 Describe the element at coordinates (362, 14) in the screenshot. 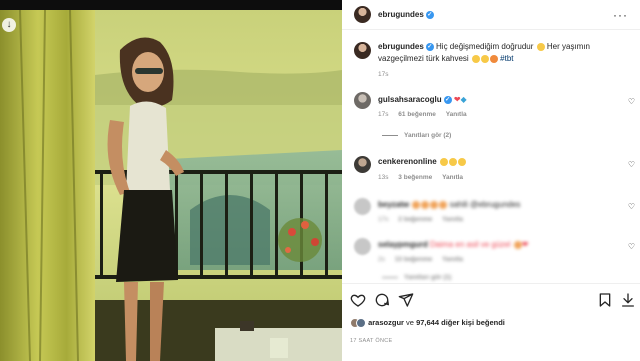

I see `avatar` at that location.